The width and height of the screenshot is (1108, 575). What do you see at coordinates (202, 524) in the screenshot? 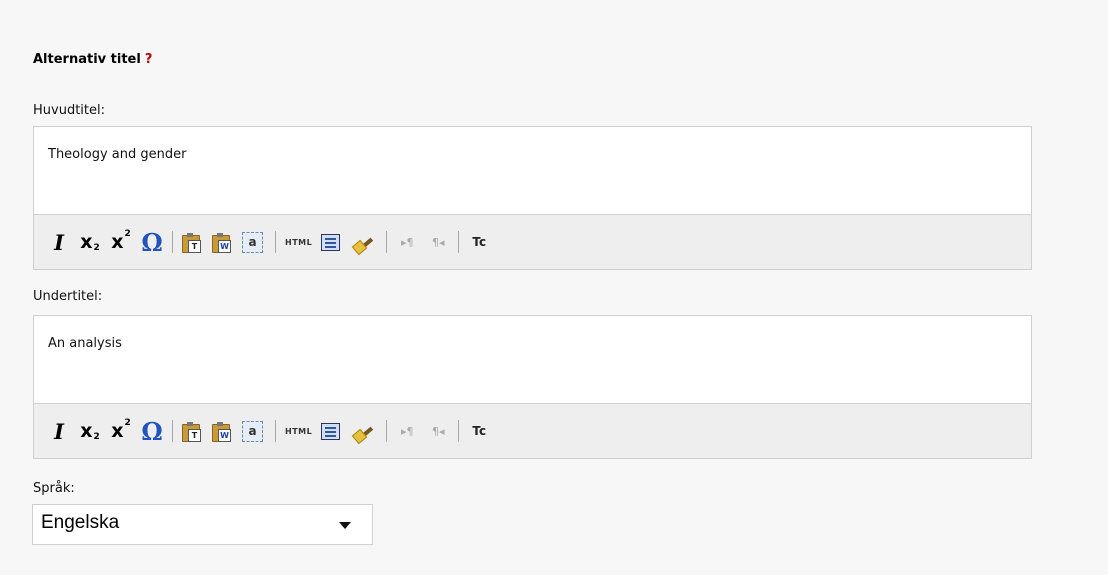
I see `language-select: Engelska` at bounding box center [202, 524].